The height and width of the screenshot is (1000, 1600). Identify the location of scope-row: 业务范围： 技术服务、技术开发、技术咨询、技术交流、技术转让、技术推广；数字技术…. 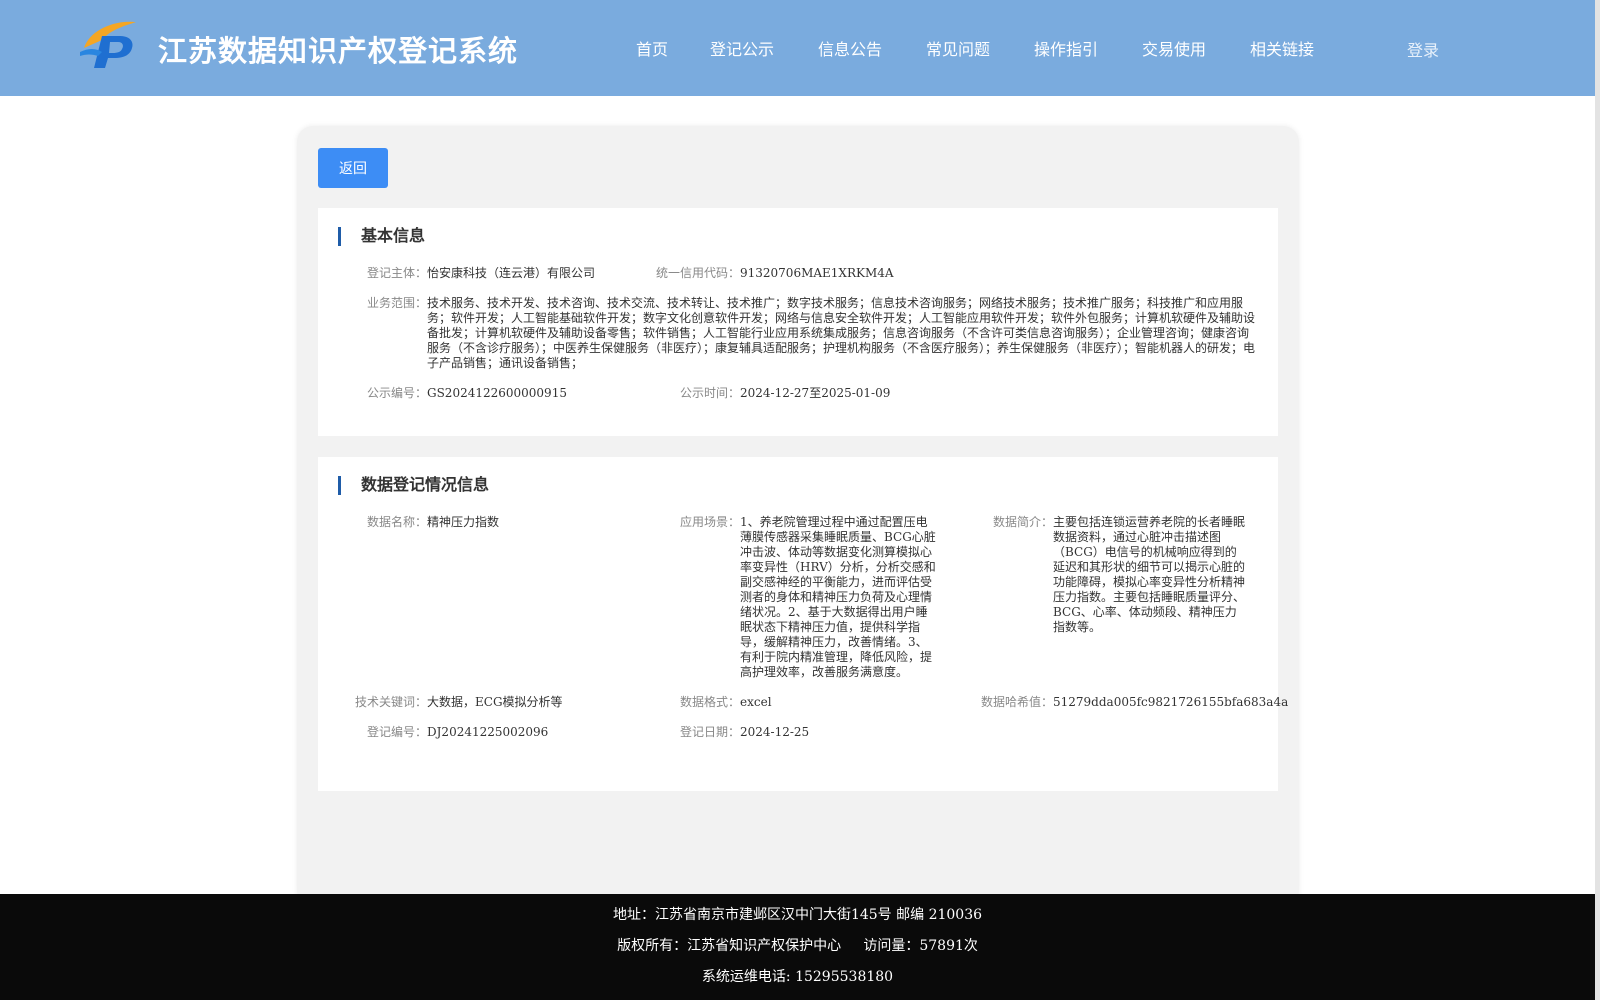
(798, 336).